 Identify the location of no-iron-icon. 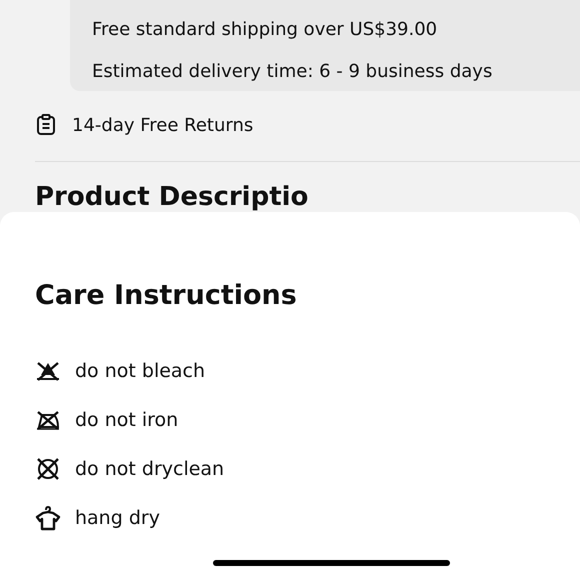
(48, 419).